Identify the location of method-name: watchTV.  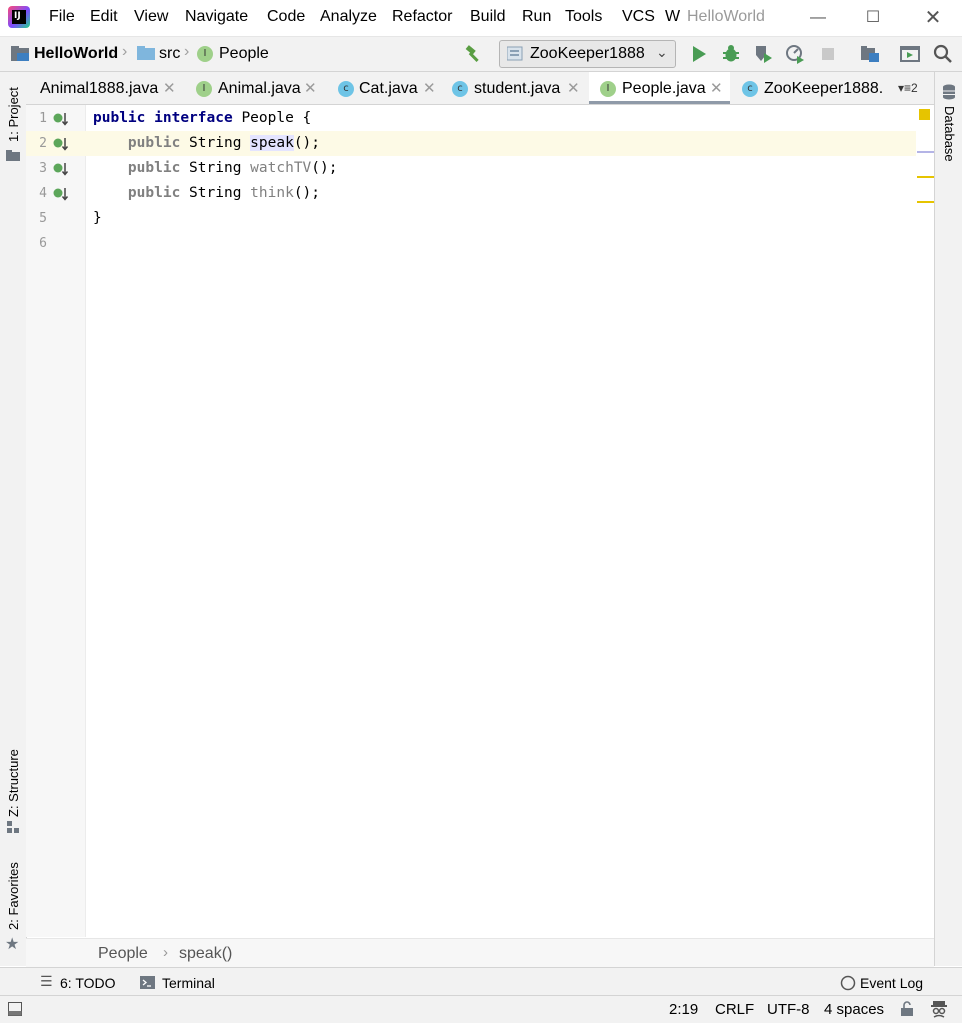
(281, 168).